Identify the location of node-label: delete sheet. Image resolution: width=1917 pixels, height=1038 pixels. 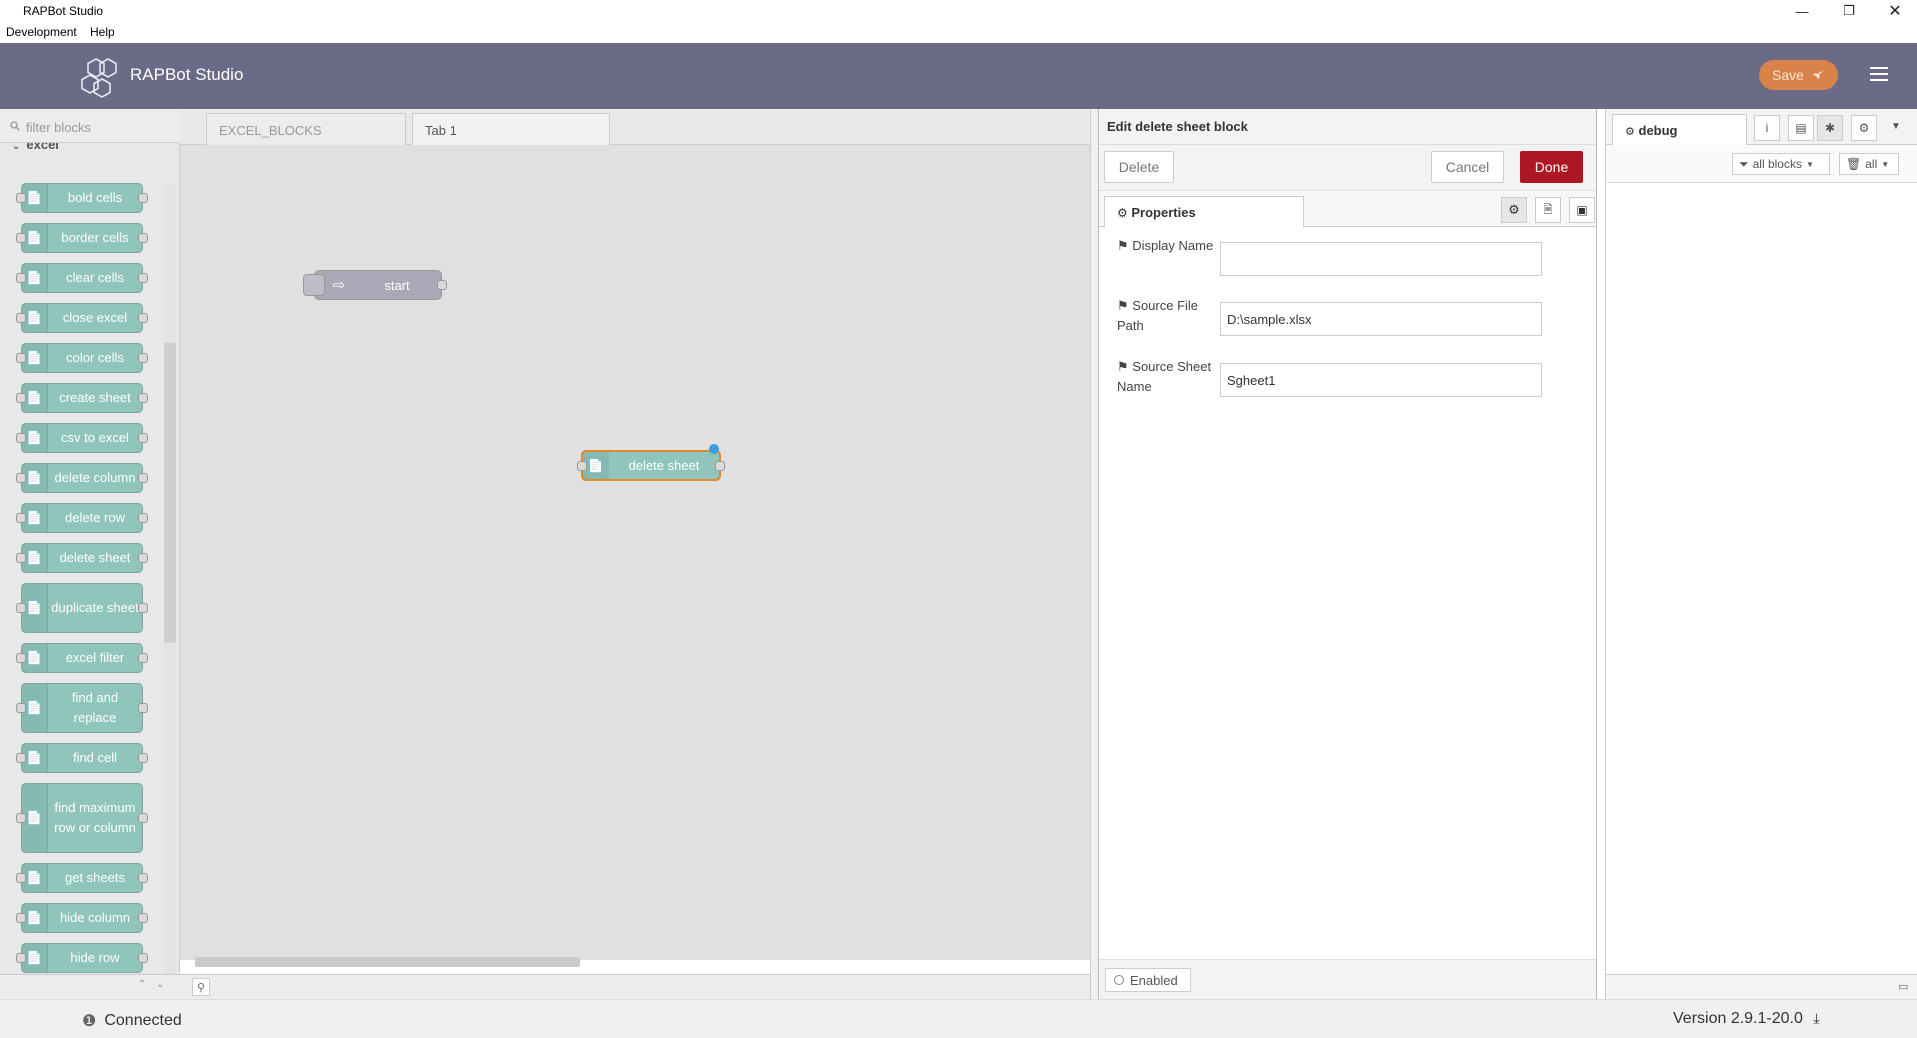
(664, 465).